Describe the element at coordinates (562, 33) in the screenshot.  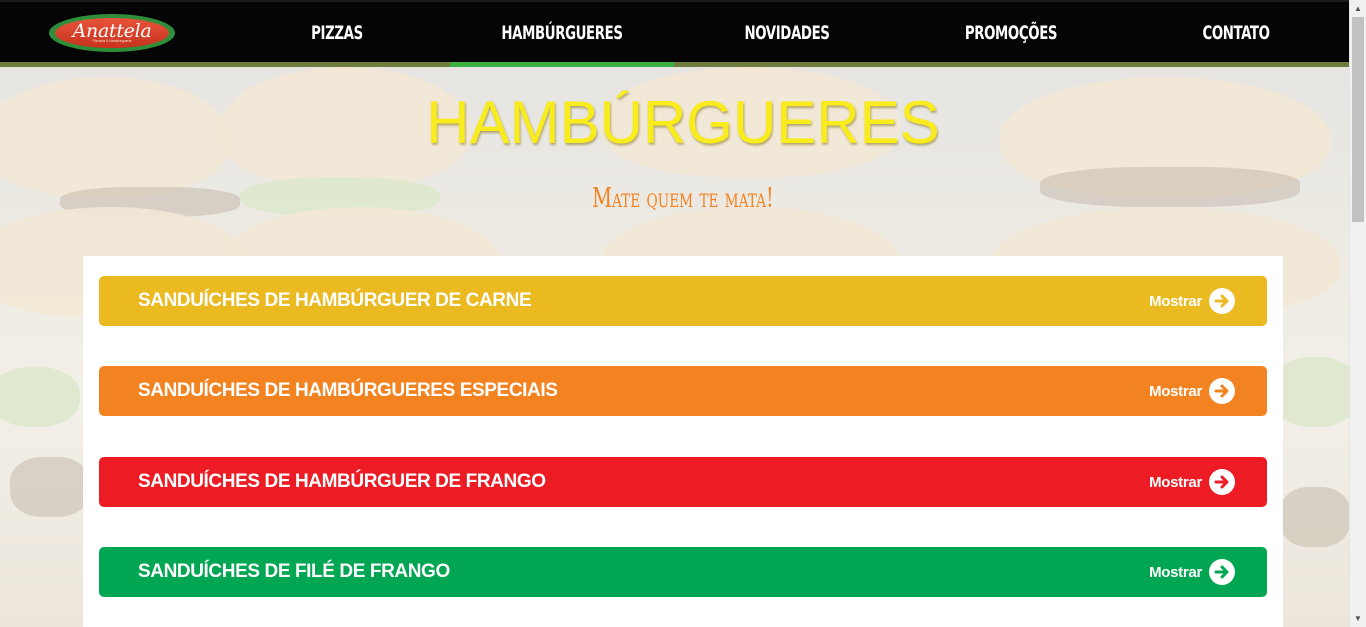
I see `nav-item-hamburgueres: HAMBÚRGUERES` at that location.